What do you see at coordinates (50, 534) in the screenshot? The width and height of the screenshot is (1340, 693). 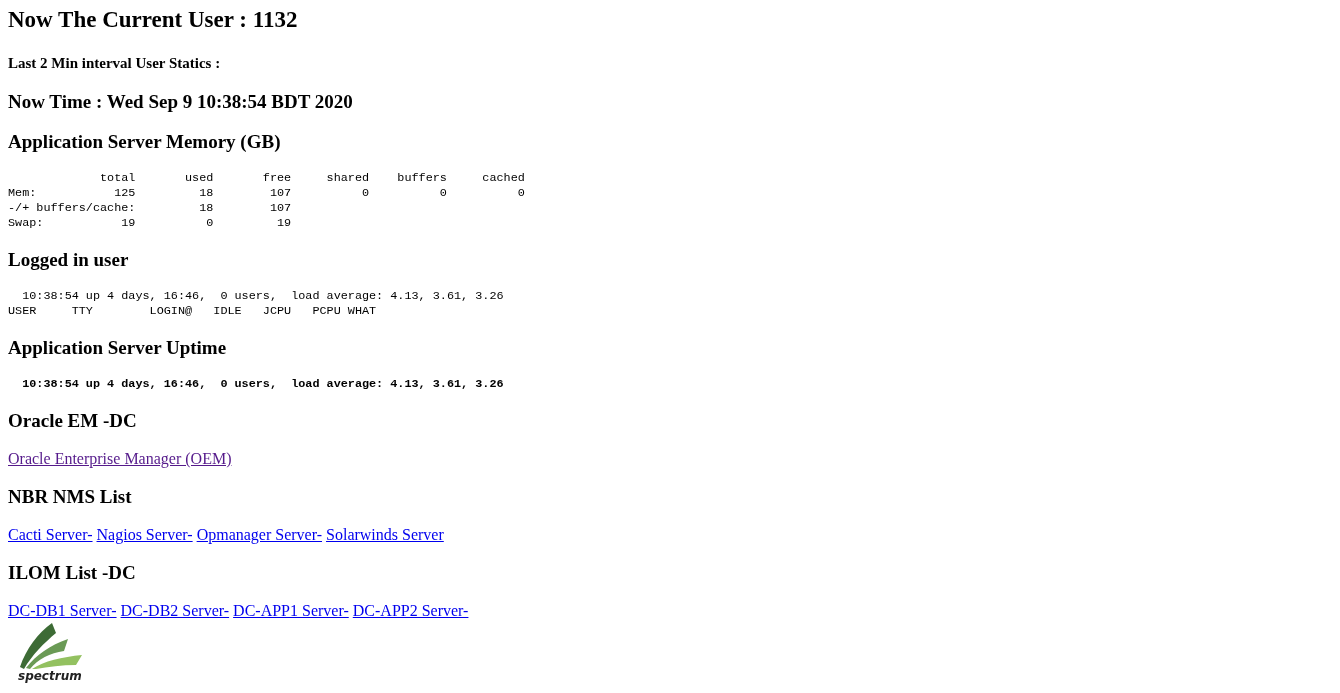 I see `link: Cacti Server-` at bounding box center [50, 534].